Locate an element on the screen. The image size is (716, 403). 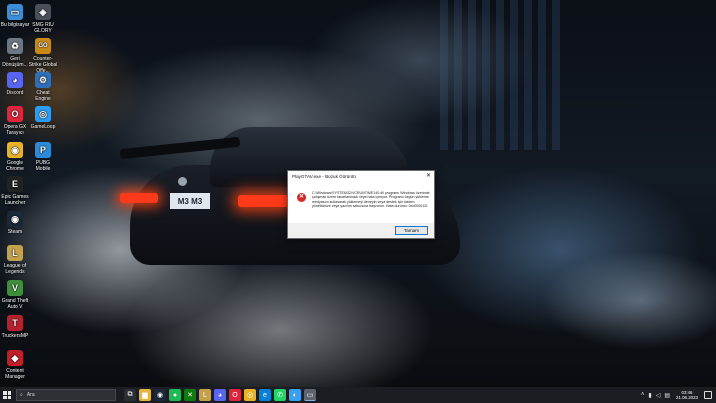
clock: 03:46 21.06.2023 is located at coordinates (687, 395).